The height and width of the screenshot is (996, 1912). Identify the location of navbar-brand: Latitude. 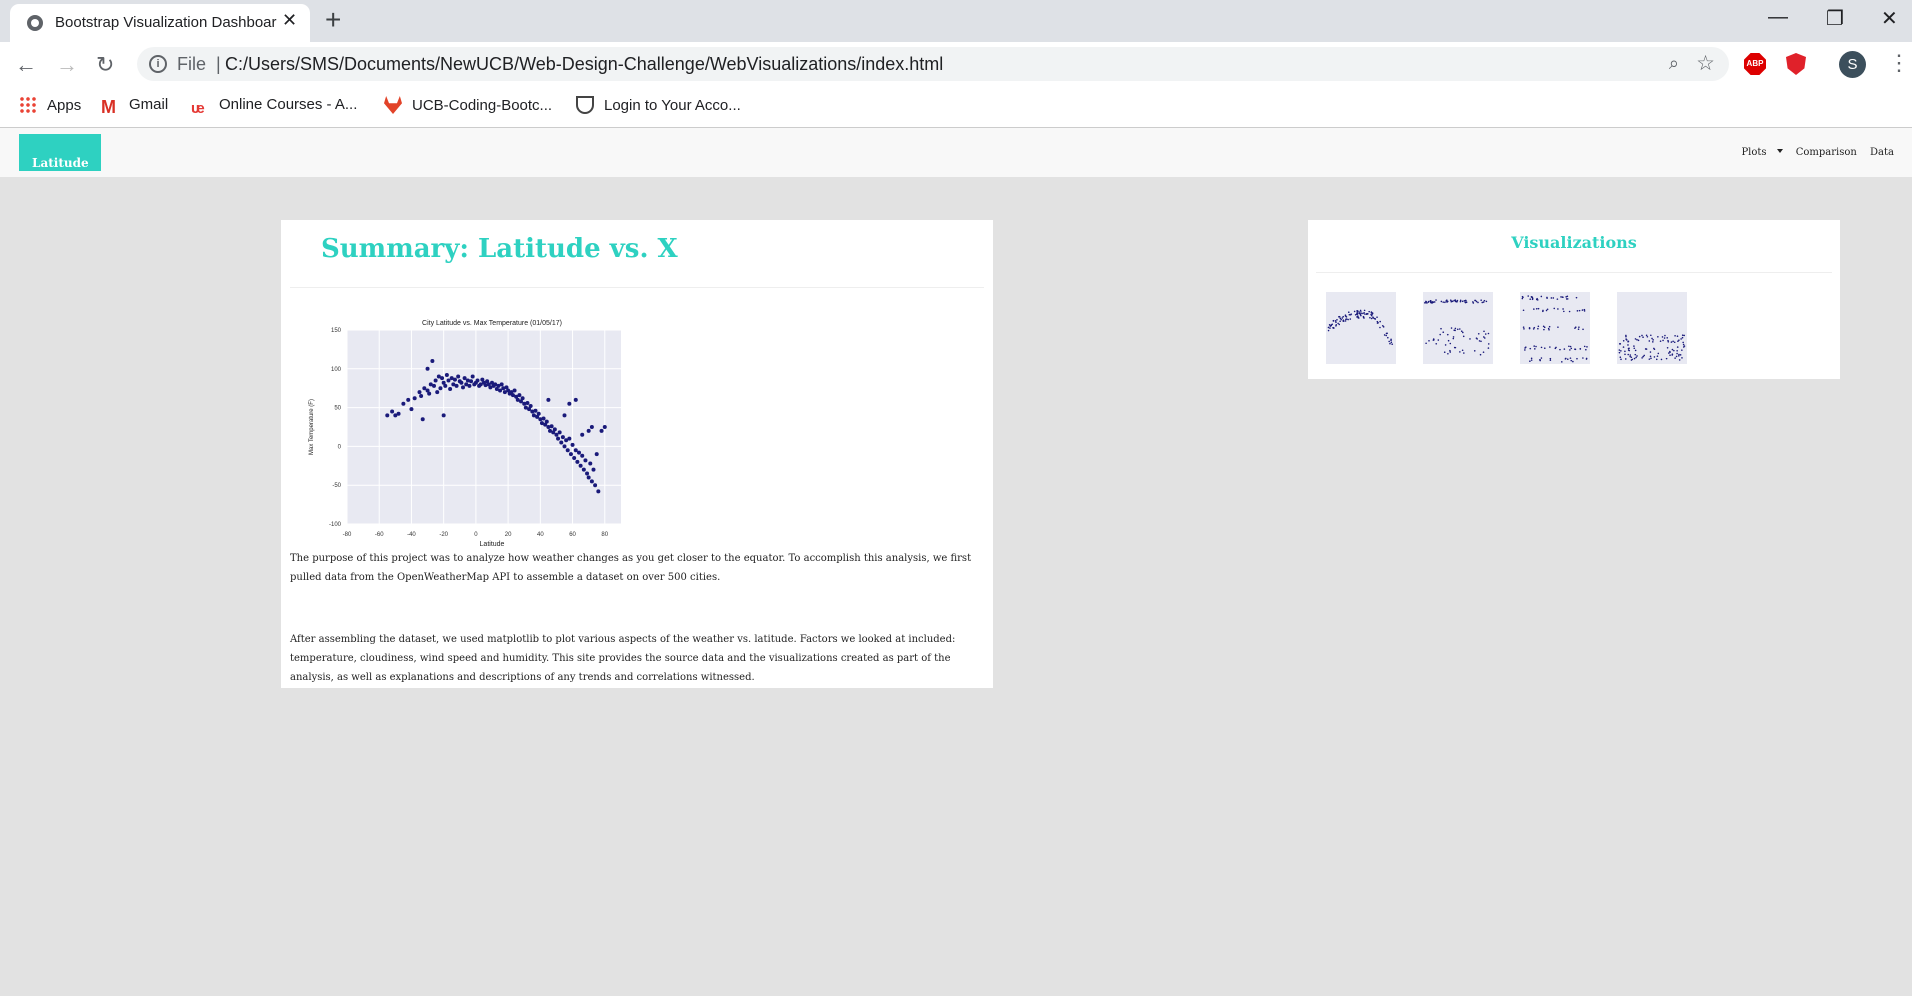
(60, 152).